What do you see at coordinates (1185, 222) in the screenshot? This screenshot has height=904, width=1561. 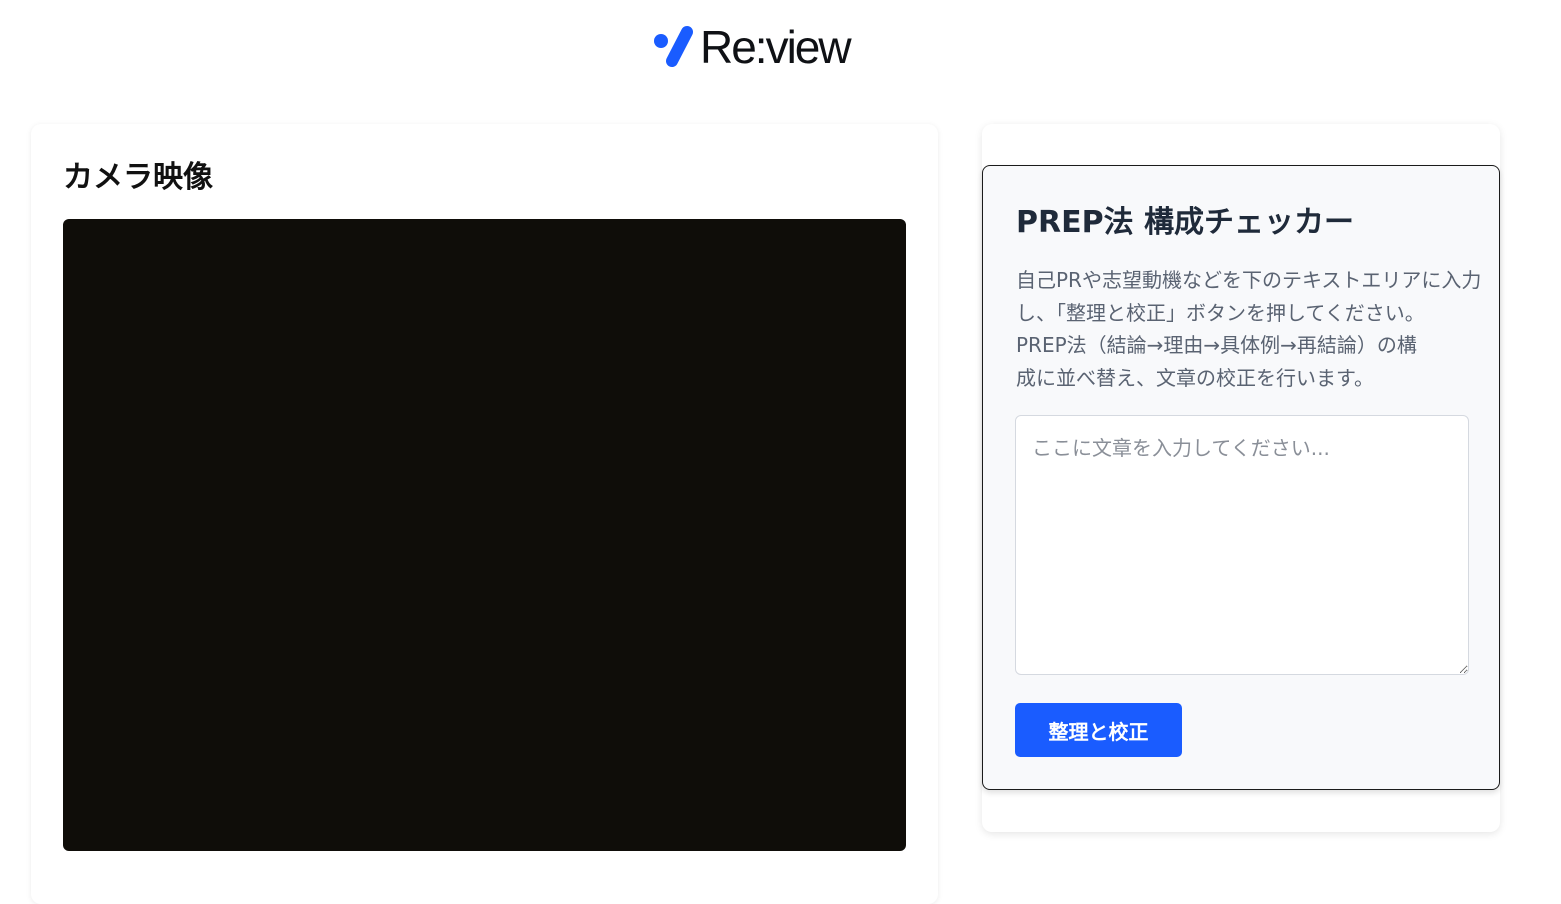 I see `checker-title: PREP法 構成チェッカー` at bounding box center [1185, 222].